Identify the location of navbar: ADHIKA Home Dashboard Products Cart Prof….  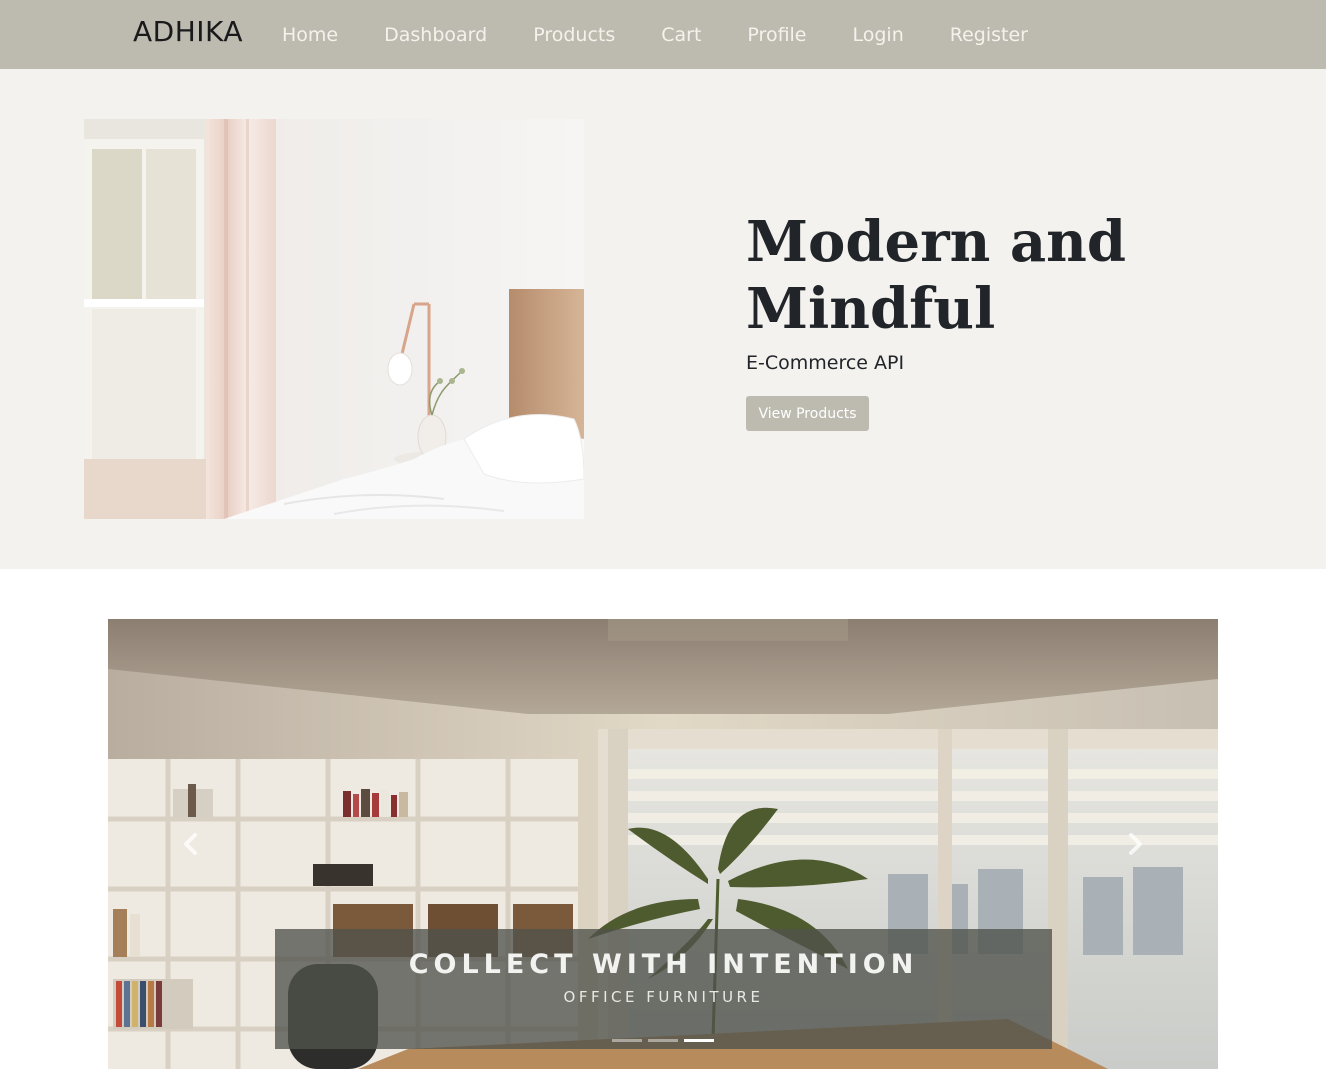
(663, 34).